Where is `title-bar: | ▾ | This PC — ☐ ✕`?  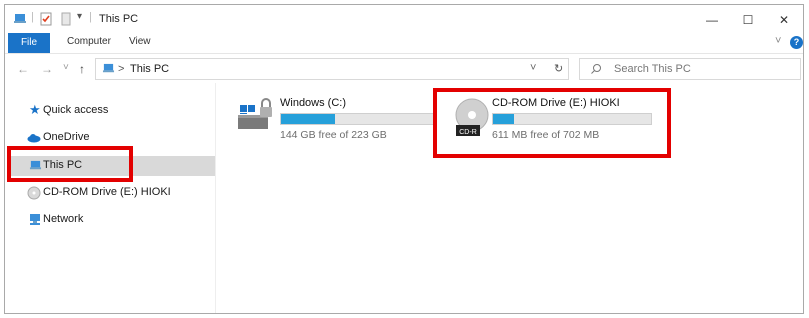 title-bar: | ▾ | This PC — ☐ ✕ is located at coordinates (404, 19).